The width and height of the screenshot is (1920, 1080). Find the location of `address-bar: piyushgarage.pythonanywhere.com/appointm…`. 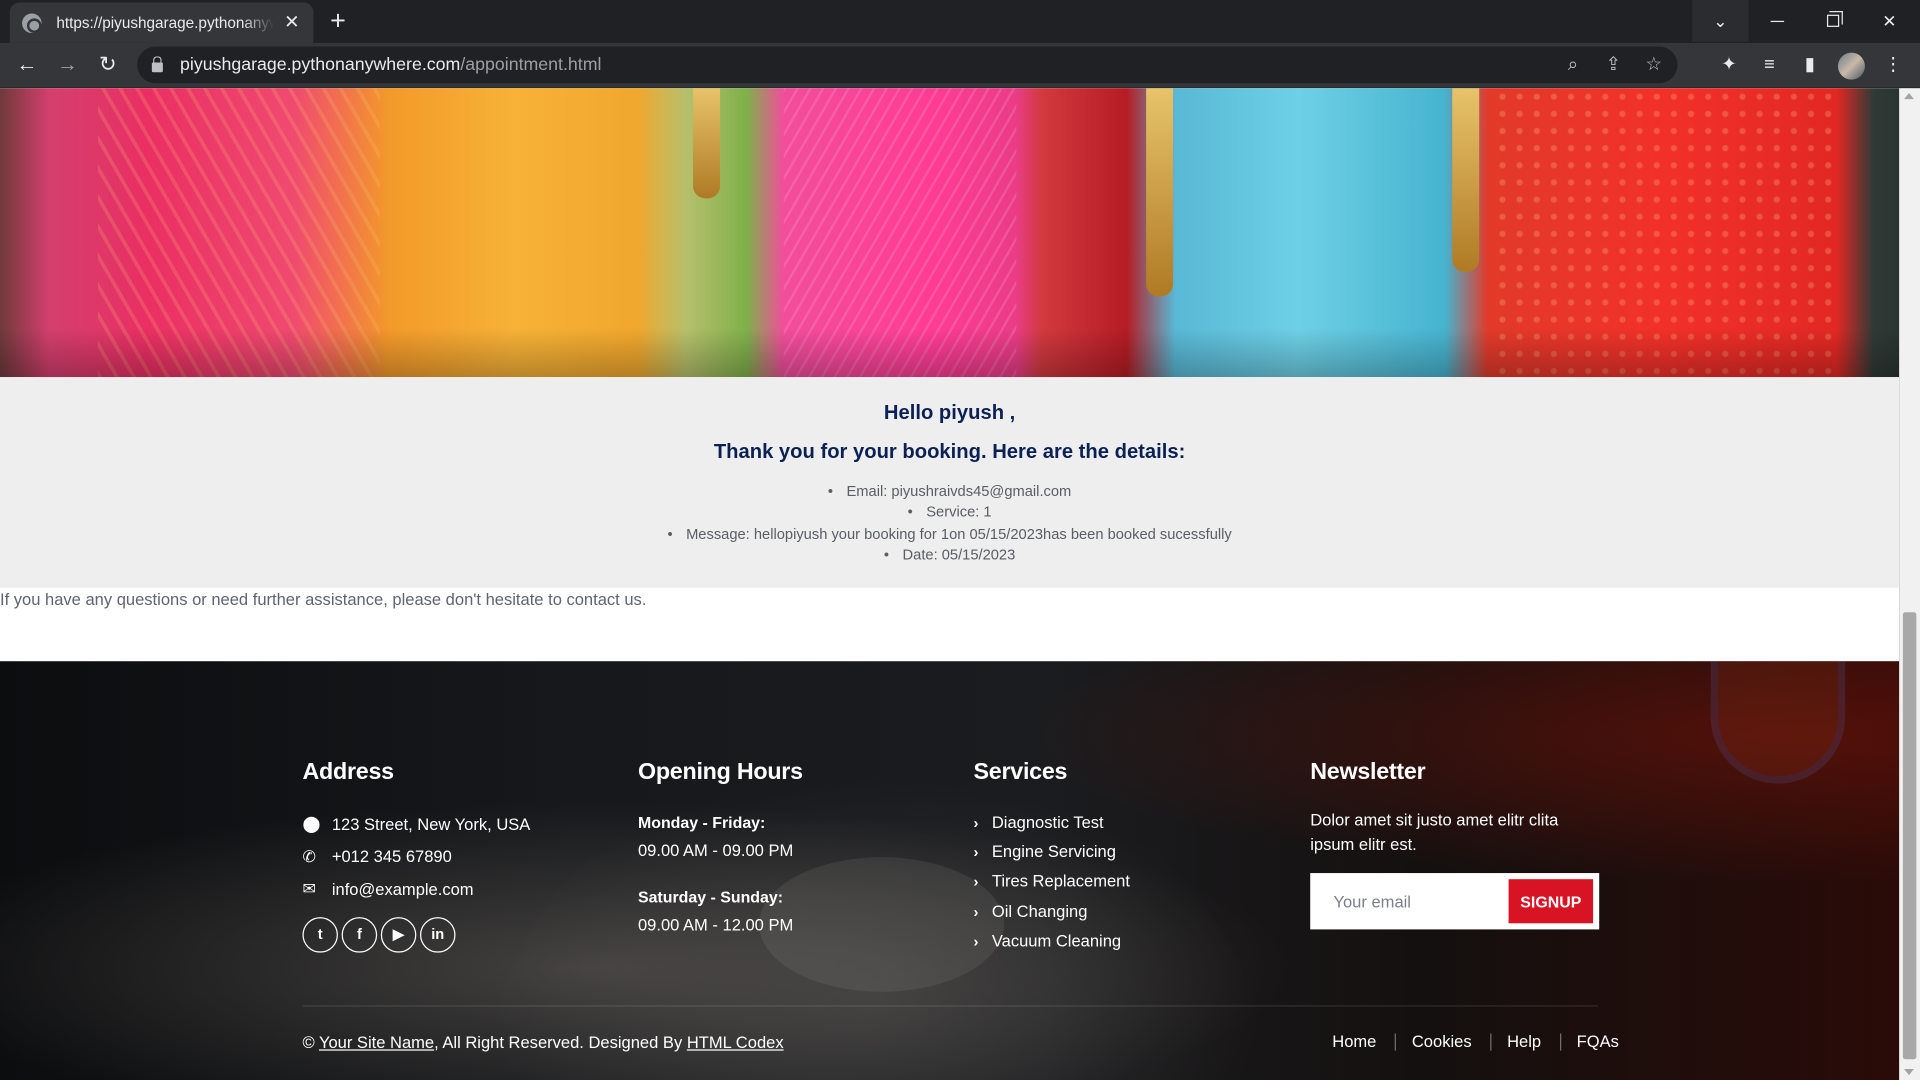

address-bar: piyushgarage.pythonanywhere.com/appointm… is located at coordinates (907, 65).